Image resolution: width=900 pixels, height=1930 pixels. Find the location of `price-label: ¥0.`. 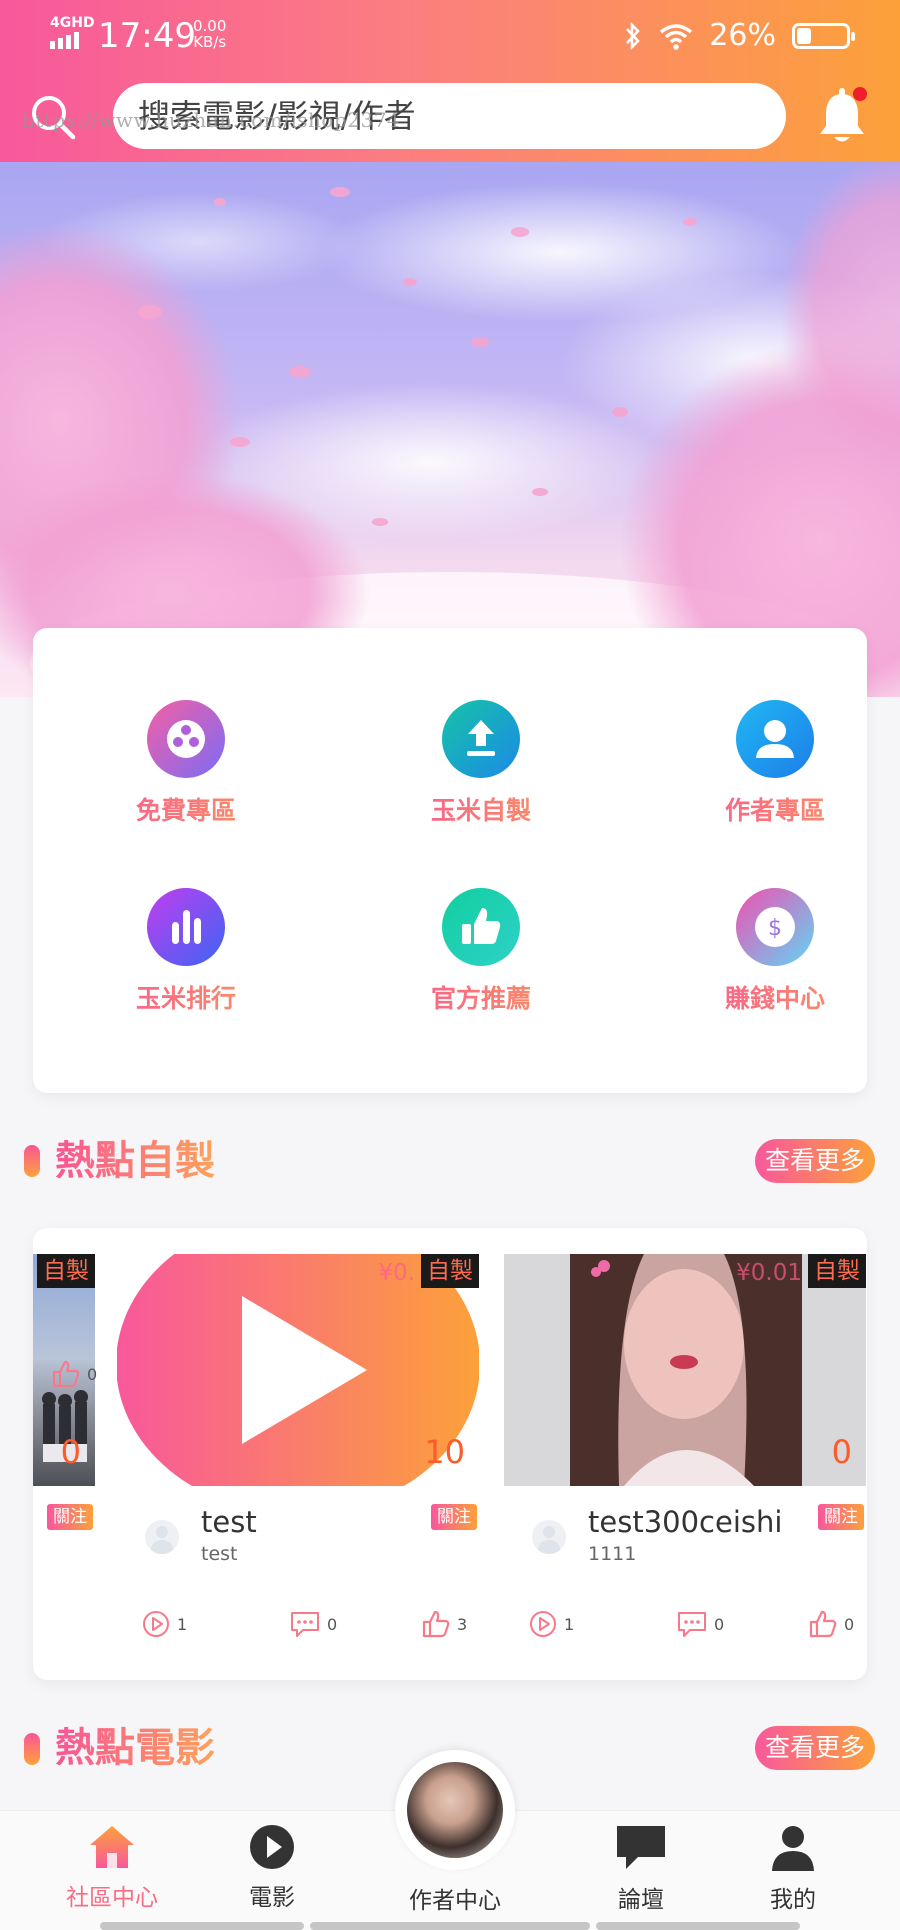

price-label: ¥0. is located at coordinates (396, 1273).